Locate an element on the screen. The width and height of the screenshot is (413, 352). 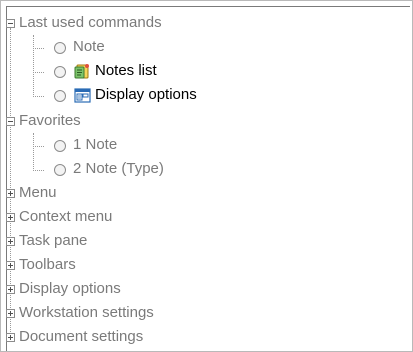
tree-node-label: Document settings is located at coordinates (81, 336).